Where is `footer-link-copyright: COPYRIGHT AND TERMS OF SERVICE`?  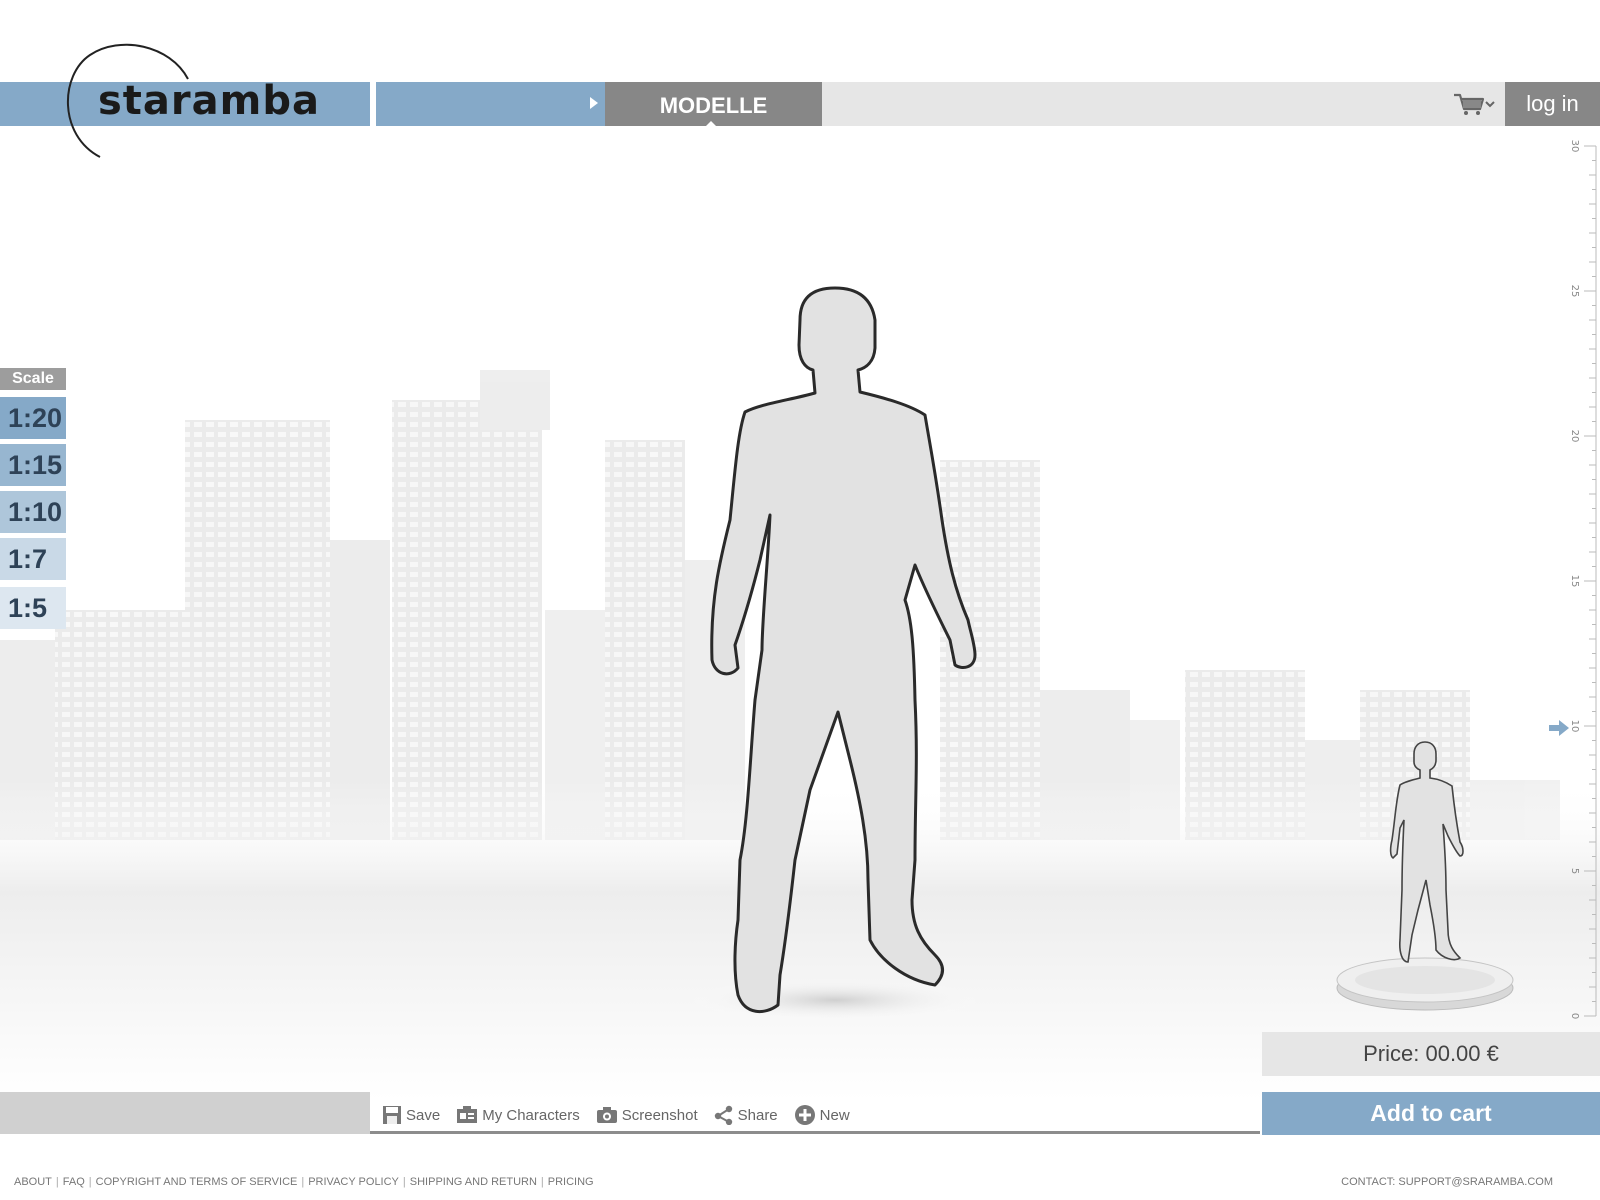
footer-link-copyright: COPYRIGHT AND TERMS OF SERVICE is located at coordinates (197, 1182).